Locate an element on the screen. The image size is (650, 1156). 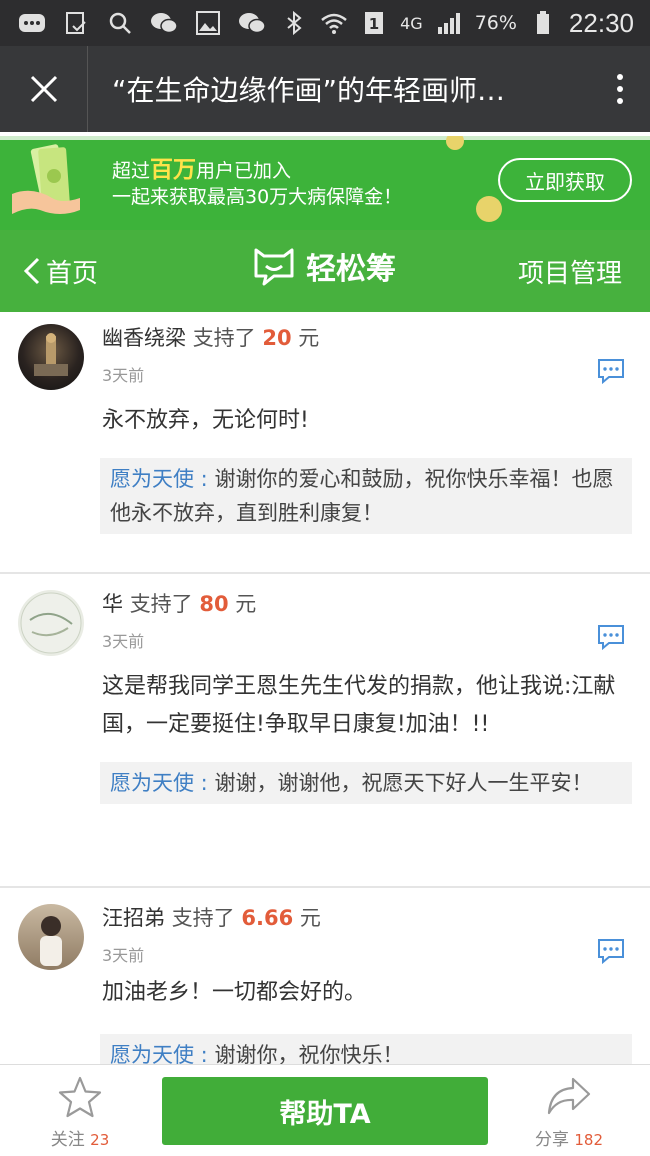
share-button: 分享 182 is located at coordinates (569, 1112).